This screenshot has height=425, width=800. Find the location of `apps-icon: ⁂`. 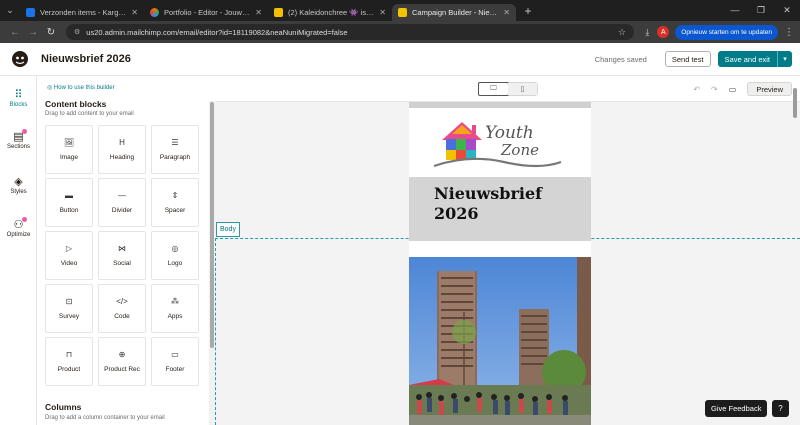

apps-icon: ⁂ is located at coordinates (175, 301).